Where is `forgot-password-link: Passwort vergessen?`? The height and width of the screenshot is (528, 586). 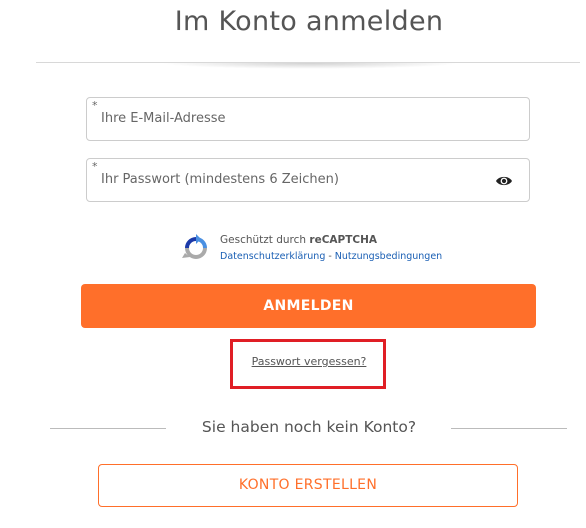 forgot-password-link: Passwort vergessen? is located at coordinates (293, 361).